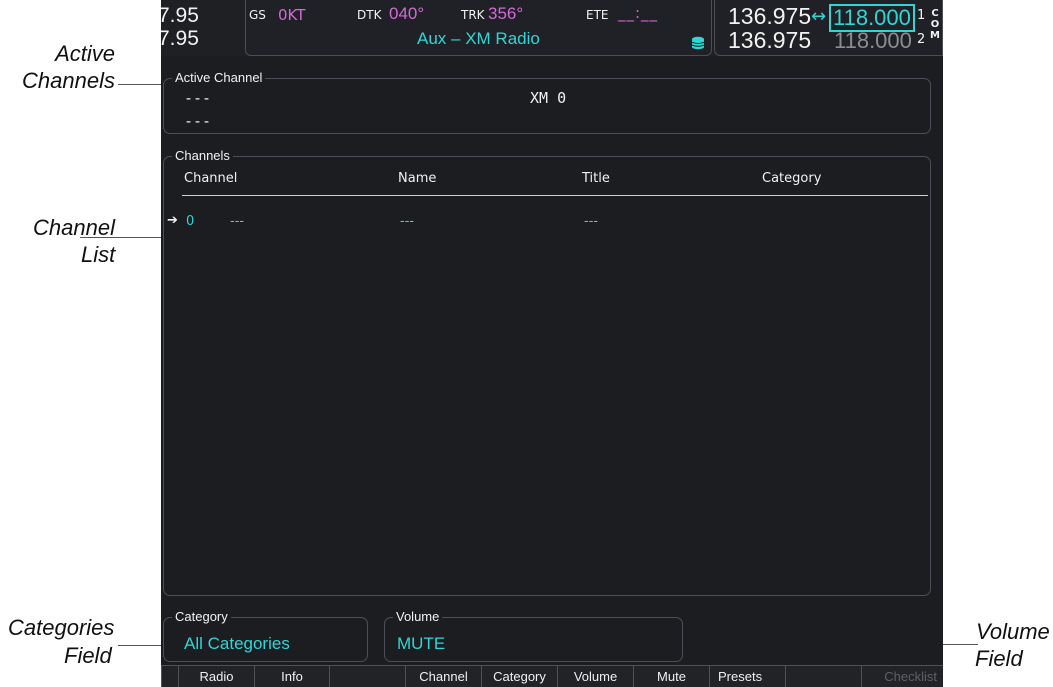  What do you see at coordinates (818, 16) in the screenshot?
I see `swap-arrow-icon: ↔` at bounding box center [818, 16].